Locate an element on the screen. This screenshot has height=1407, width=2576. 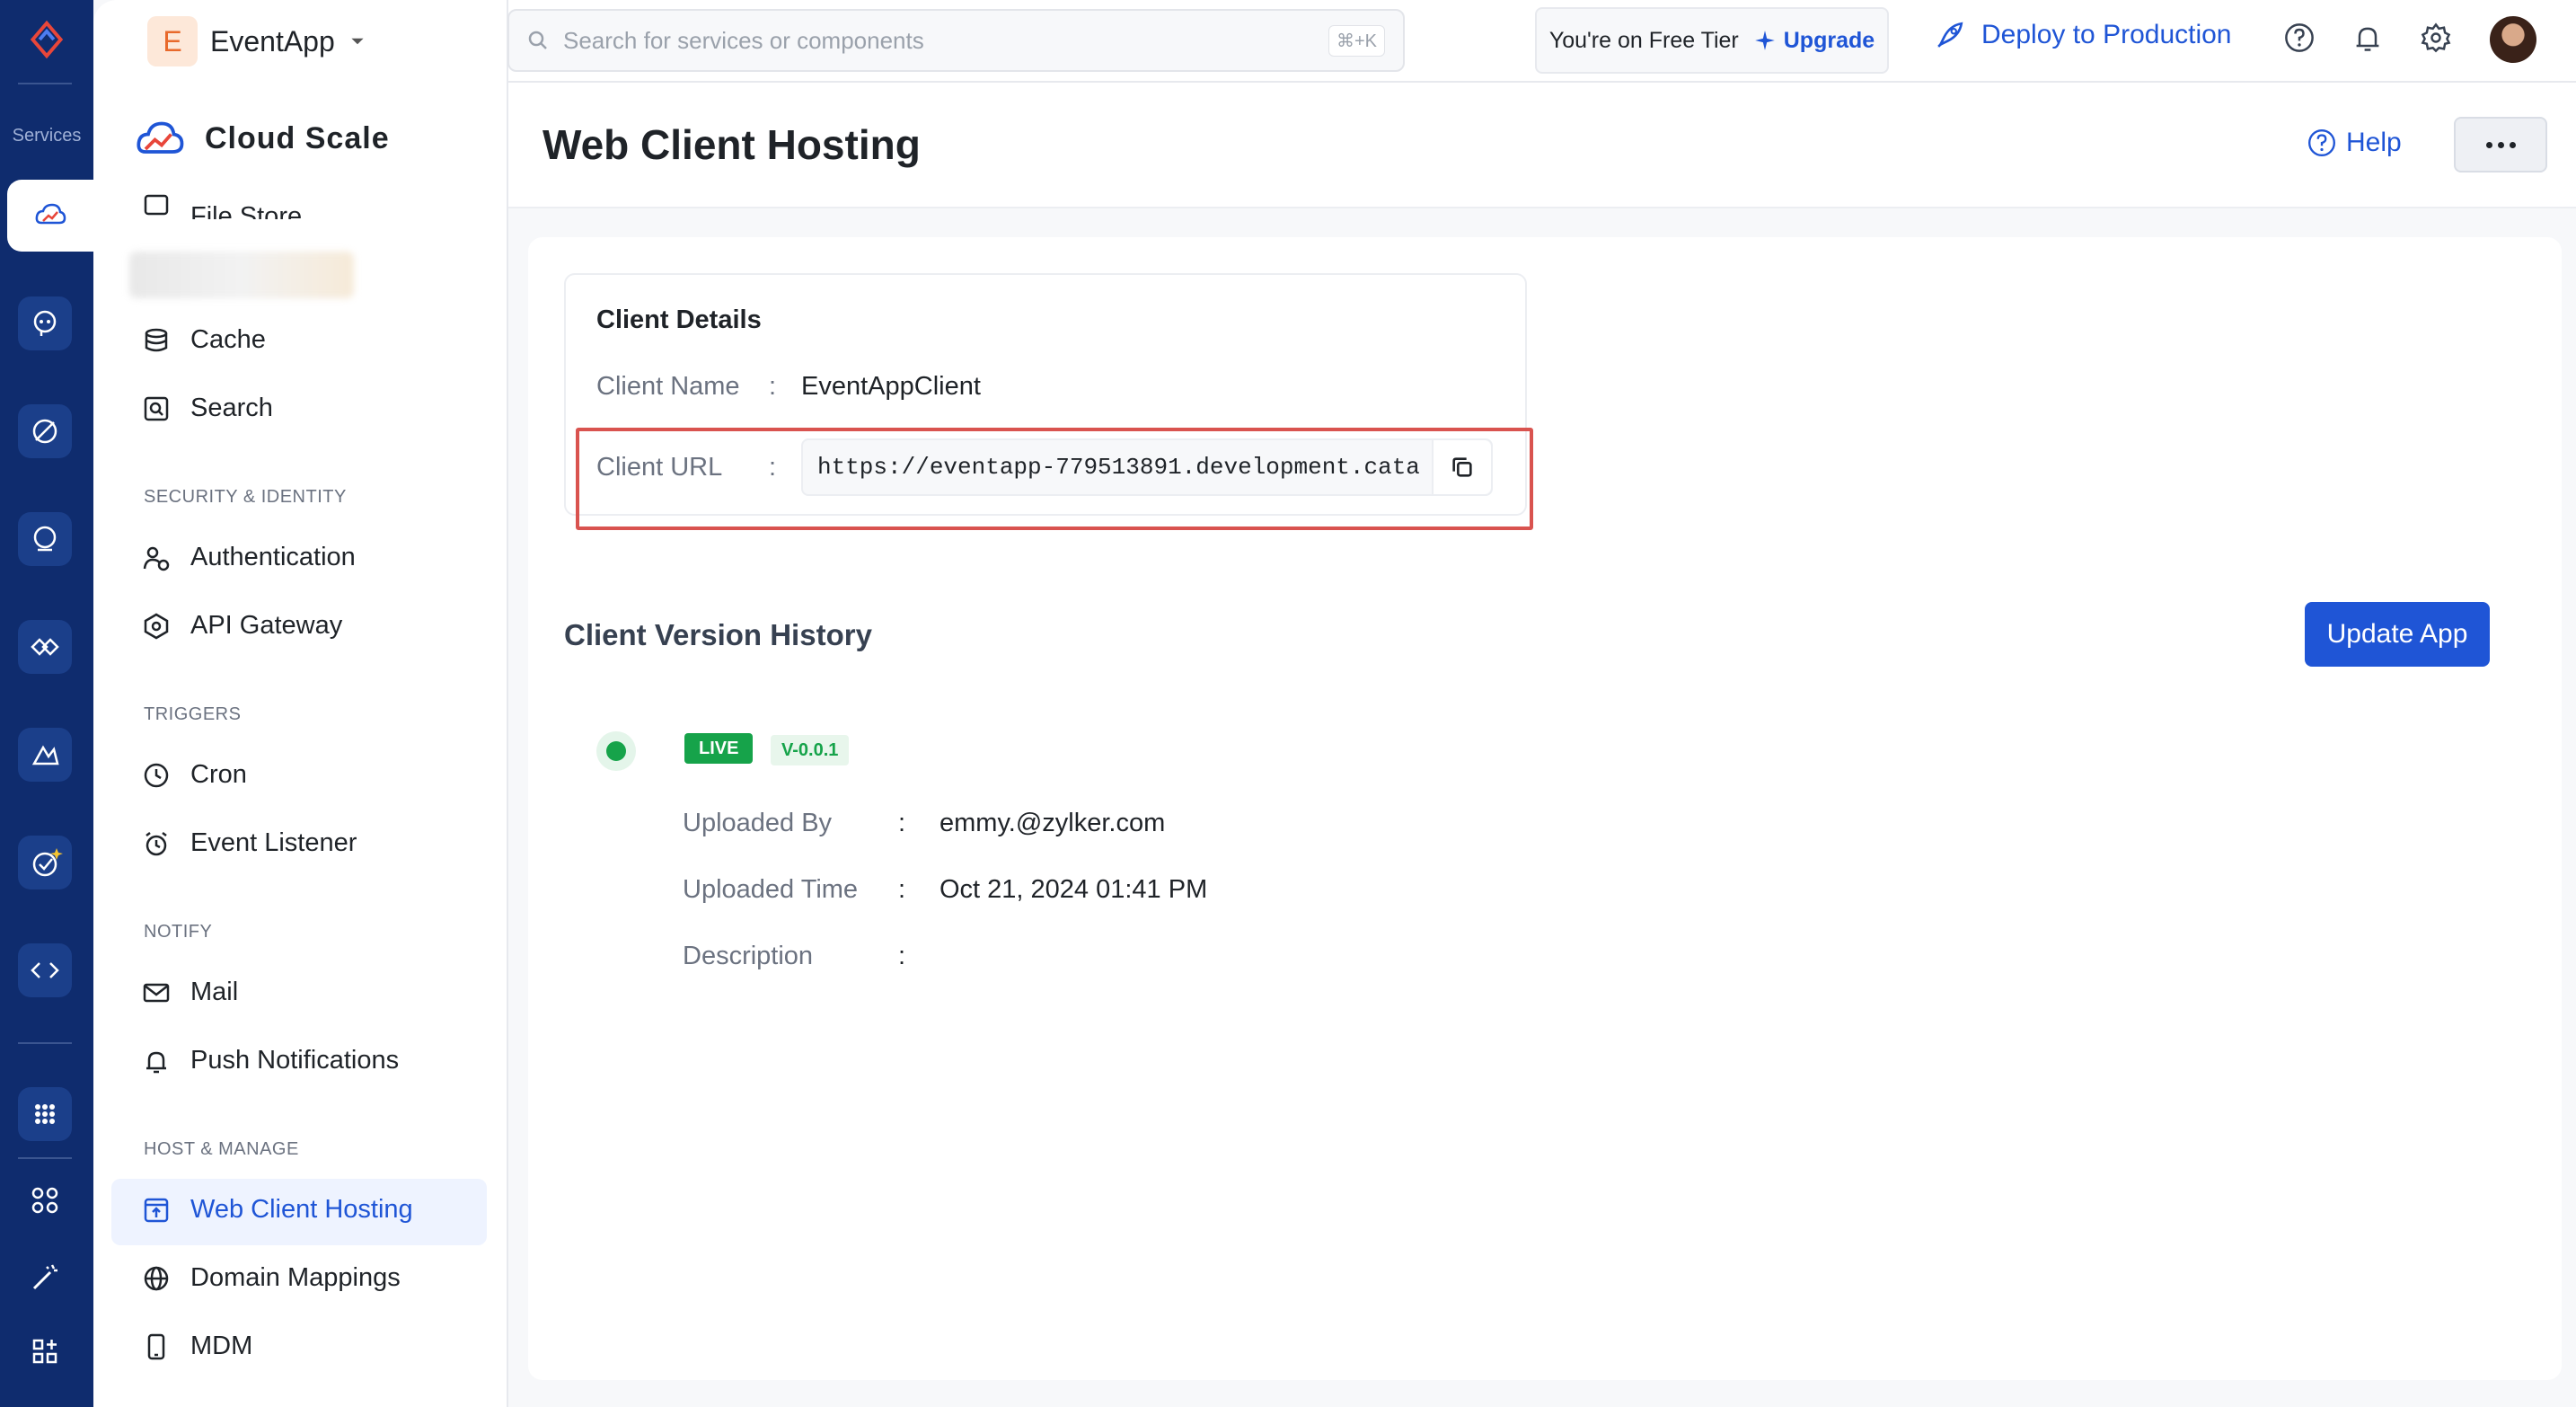
sidebar-item-label: File Store is located at coordinates (247, 211).